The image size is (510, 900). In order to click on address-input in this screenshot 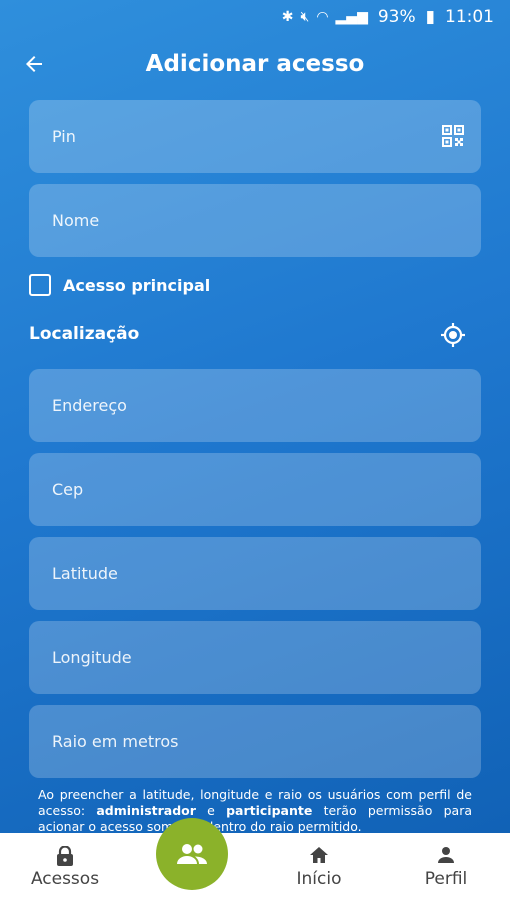, I will do `click(232, 405)`.